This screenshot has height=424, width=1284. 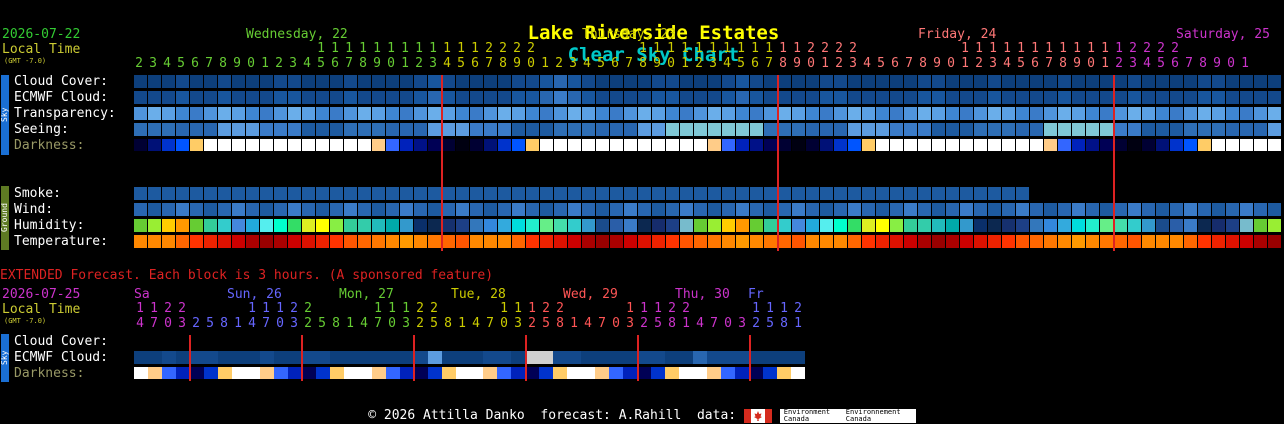 What do you see at coordinates (49, 373) in the screenshot?
I see `ext-row-label-darkness: Darkness:` at bounding box center [49, 373].